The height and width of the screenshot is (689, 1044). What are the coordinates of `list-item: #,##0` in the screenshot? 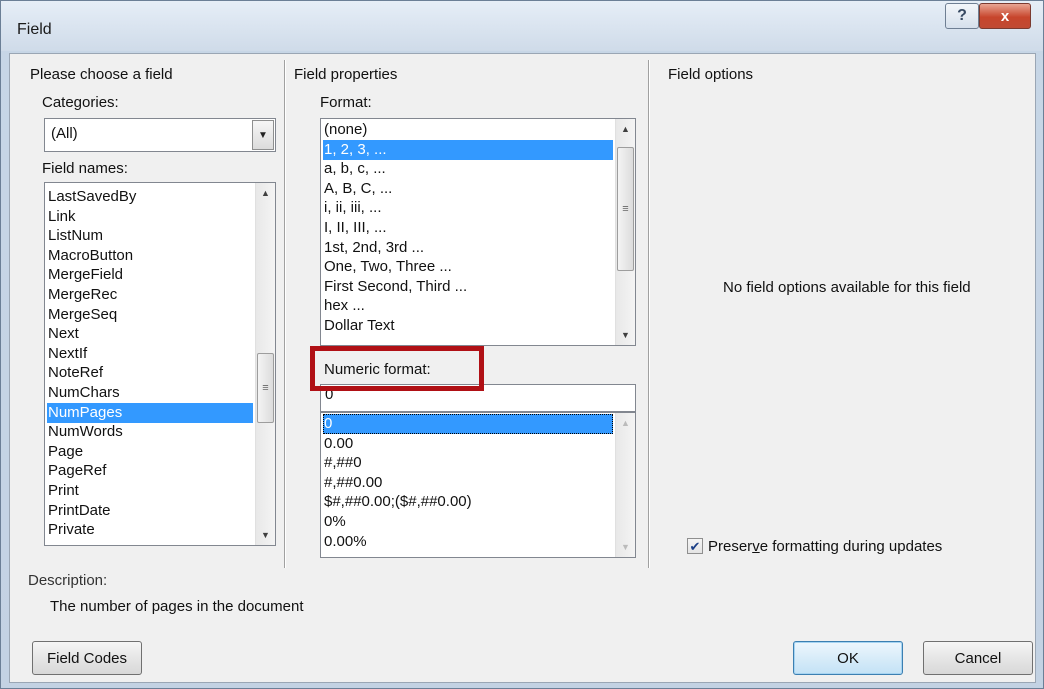 It's located at (468, 463).